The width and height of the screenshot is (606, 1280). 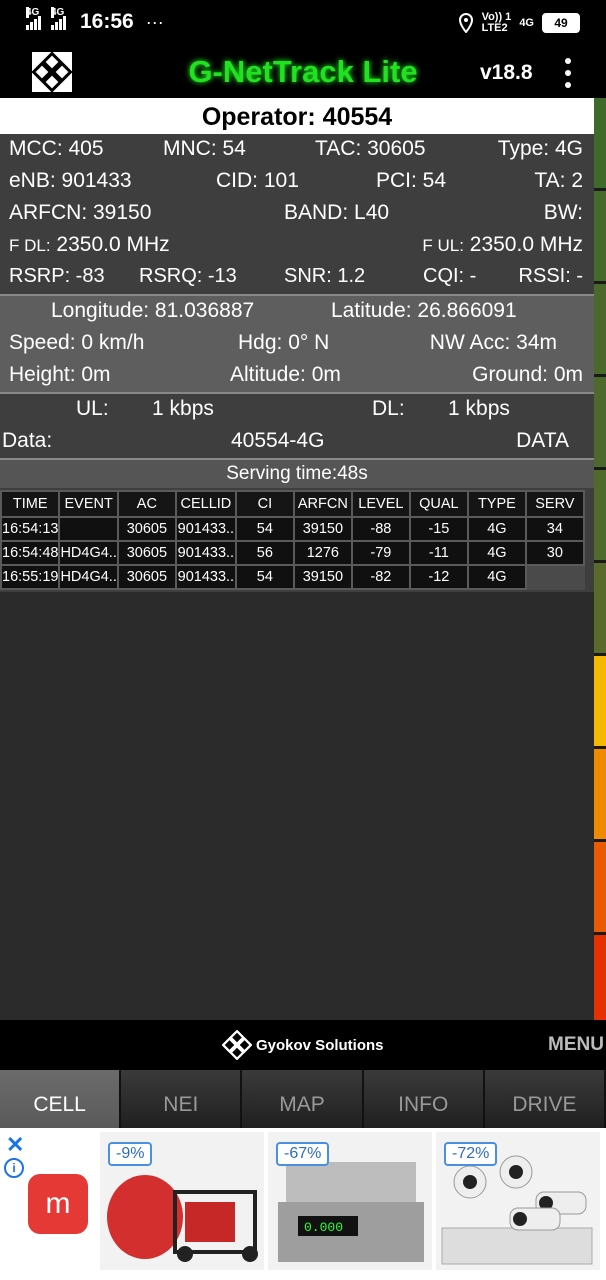 I want to click on rssi: RSSI: -, so click(x=550, y=276).